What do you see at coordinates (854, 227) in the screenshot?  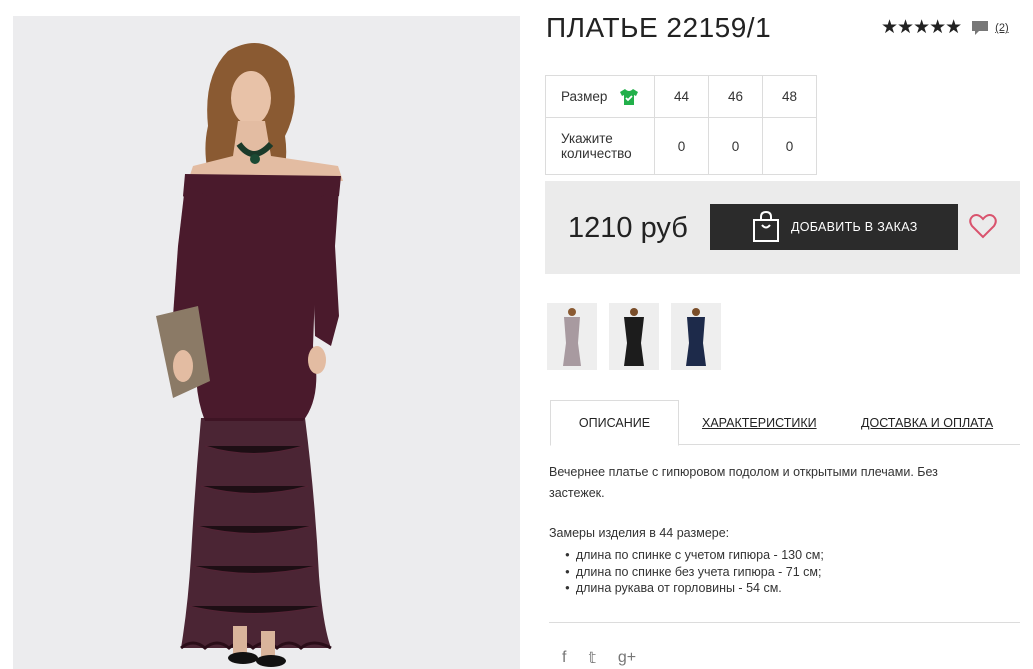 I see `add-to-order-label: ДОБАВИТЬ В ЗАКАЗ` at bounding box center [854, 227].